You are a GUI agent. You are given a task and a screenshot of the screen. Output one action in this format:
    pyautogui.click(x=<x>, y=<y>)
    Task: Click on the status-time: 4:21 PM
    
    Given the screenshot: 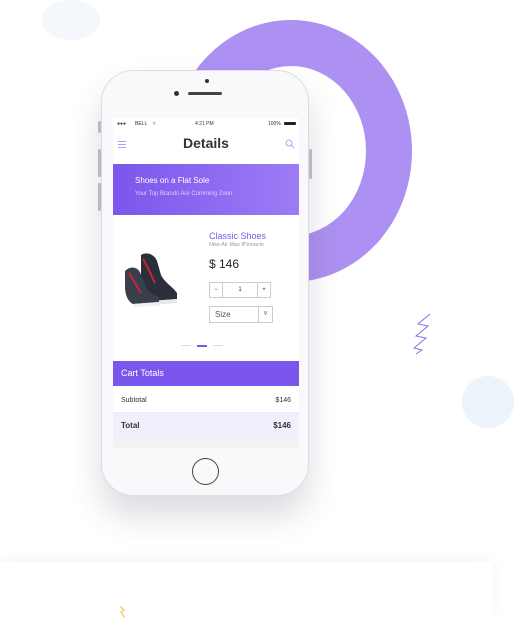 What is the action you would take?
    pyautogui.click(x=204, y=124)
    